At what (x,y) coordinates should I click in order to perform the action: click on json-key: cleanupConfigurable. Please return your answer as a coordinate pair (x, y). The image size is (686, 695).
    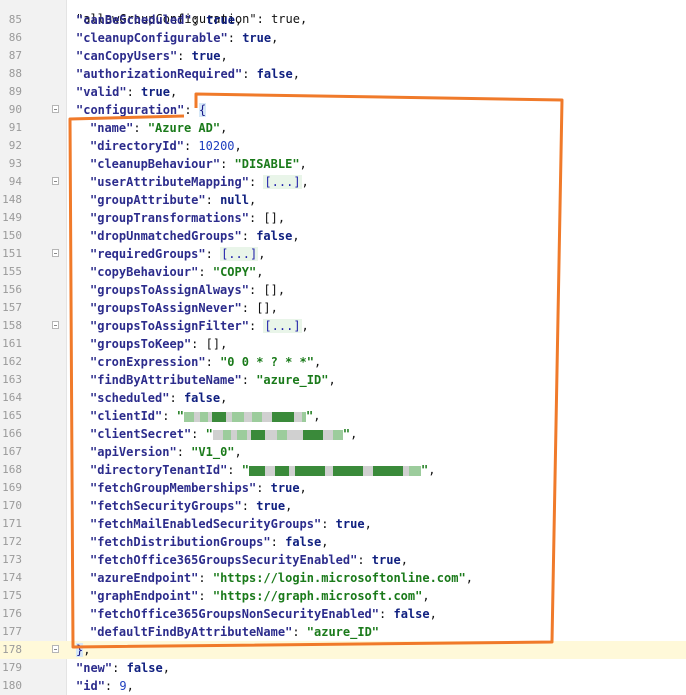
    Looking at the image, I should click on (152, 38).